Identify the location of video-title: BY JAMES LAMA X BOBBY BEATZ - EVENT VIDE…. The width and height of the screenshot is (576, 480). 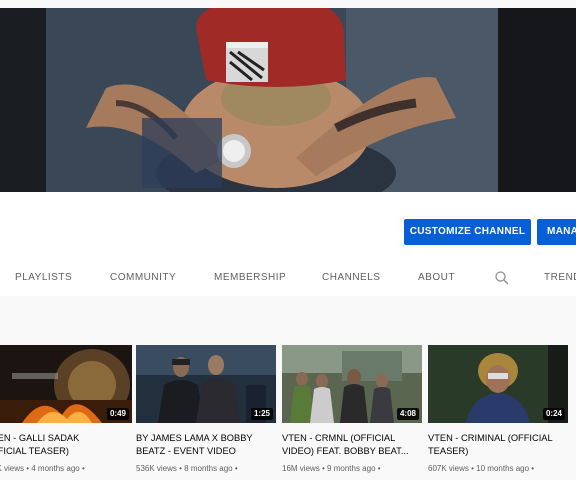
(206, 445).